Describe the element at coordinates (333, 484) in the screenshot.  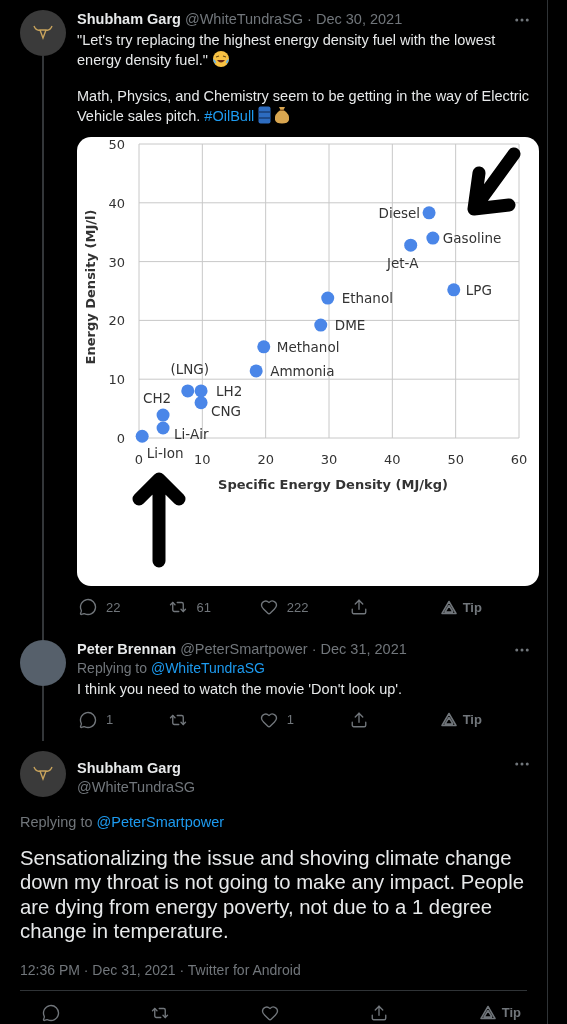
I see `x-axis-title: Specific Energy Density (MJ/kg)` at that location.